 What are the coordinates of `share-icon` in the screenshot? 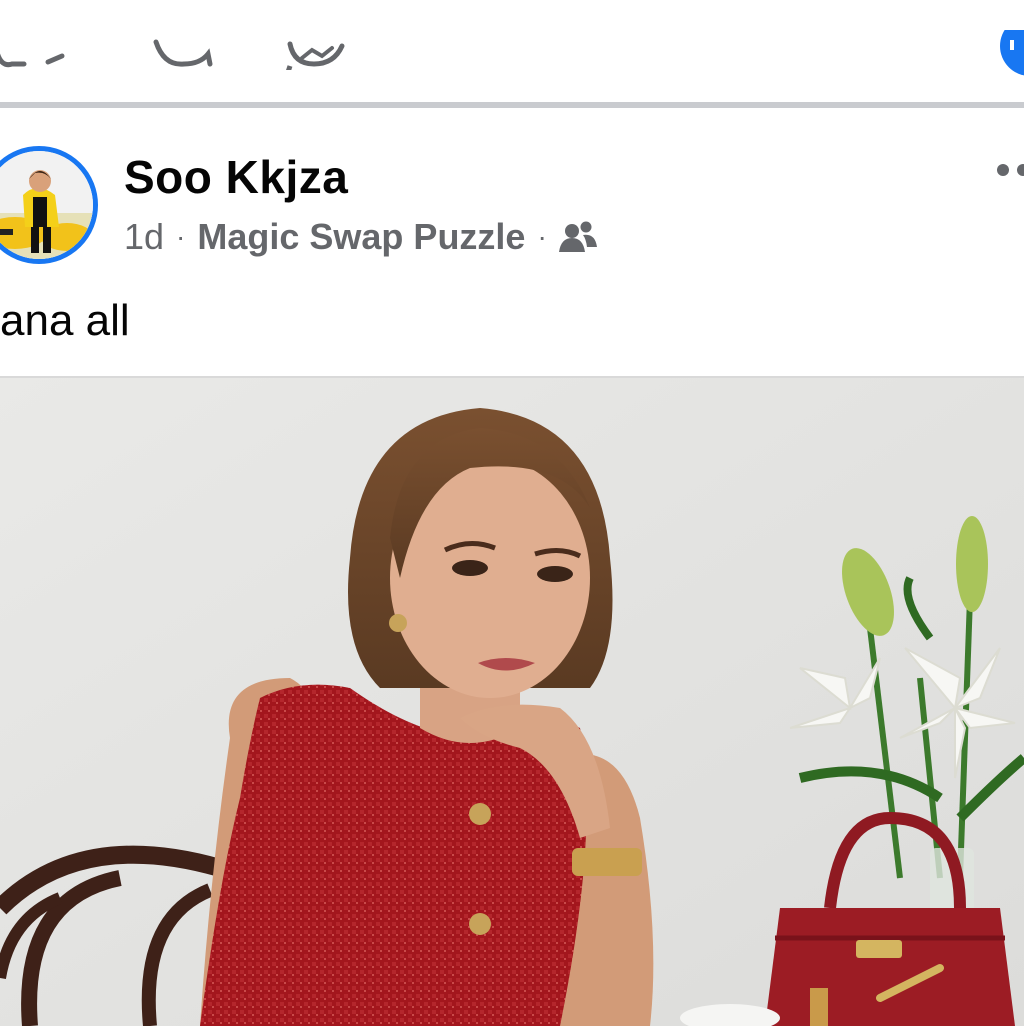 It's located at (1010, 51).